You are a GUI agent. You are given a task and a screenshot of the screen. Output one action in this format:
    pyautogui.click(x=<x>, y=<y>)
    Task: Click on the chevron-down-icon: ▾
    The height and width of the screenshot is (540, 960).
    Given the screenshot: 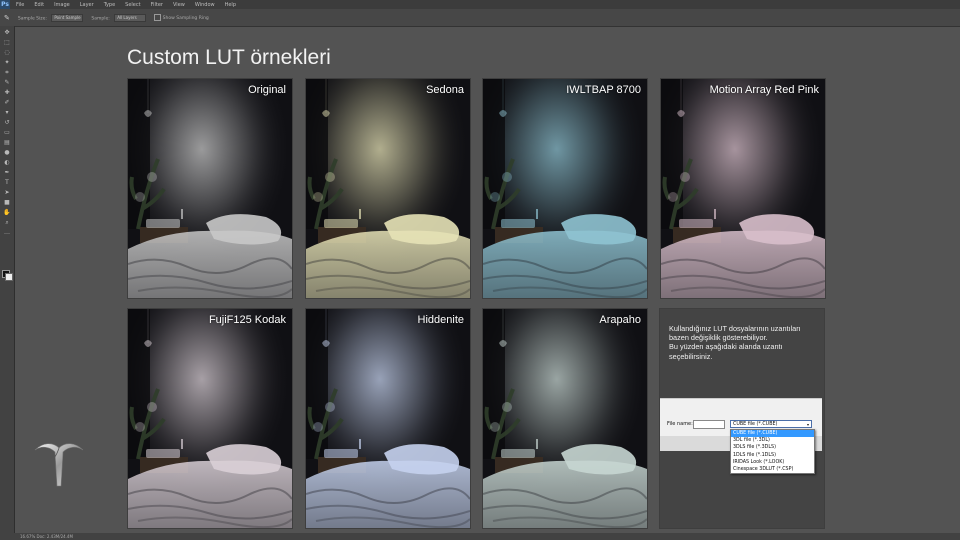 What is the action you would take?
    pyautogui.click(x=808, y=425)
    